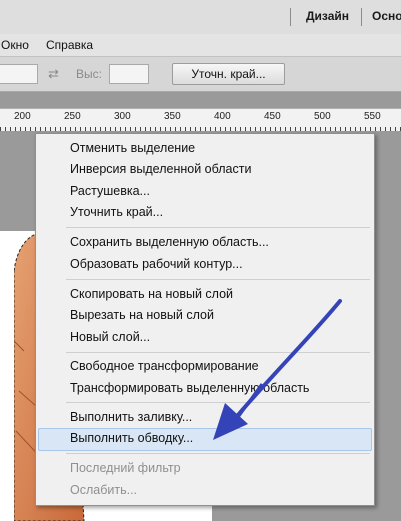 Image resolution: width=401 pixels, height=521 pixels. Describe the element at coordinates (151, 294) in the screenshot. I see `menu-item: Скопировать на новый слой` at that location.